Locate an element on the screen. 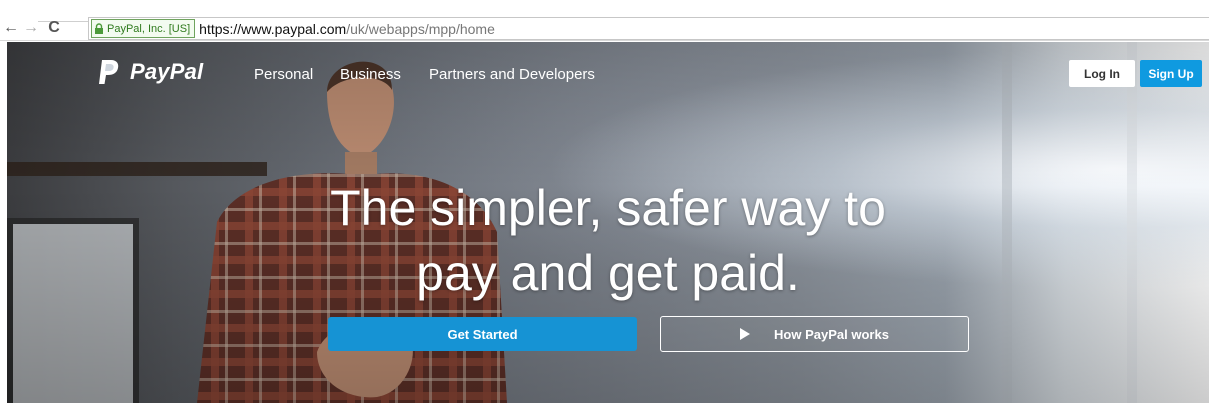 This screenshot has width=1209, height=403. play-icon is located at coordinates (745, 334).